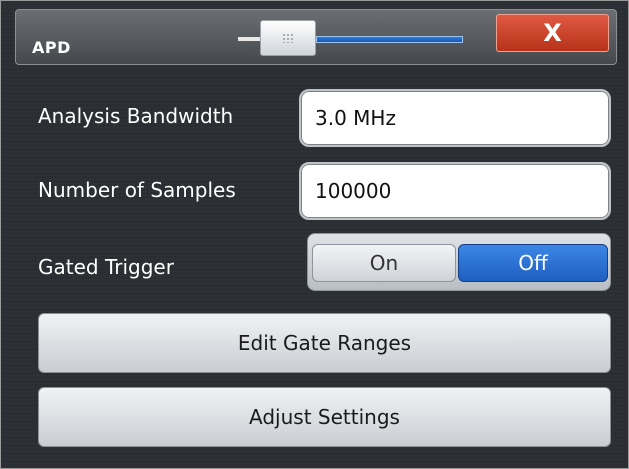  What do you see at coordinates (533, 263) in the screenshot?
I see `gated-trigger-off-button: Off` at bounding box center [533, 263].